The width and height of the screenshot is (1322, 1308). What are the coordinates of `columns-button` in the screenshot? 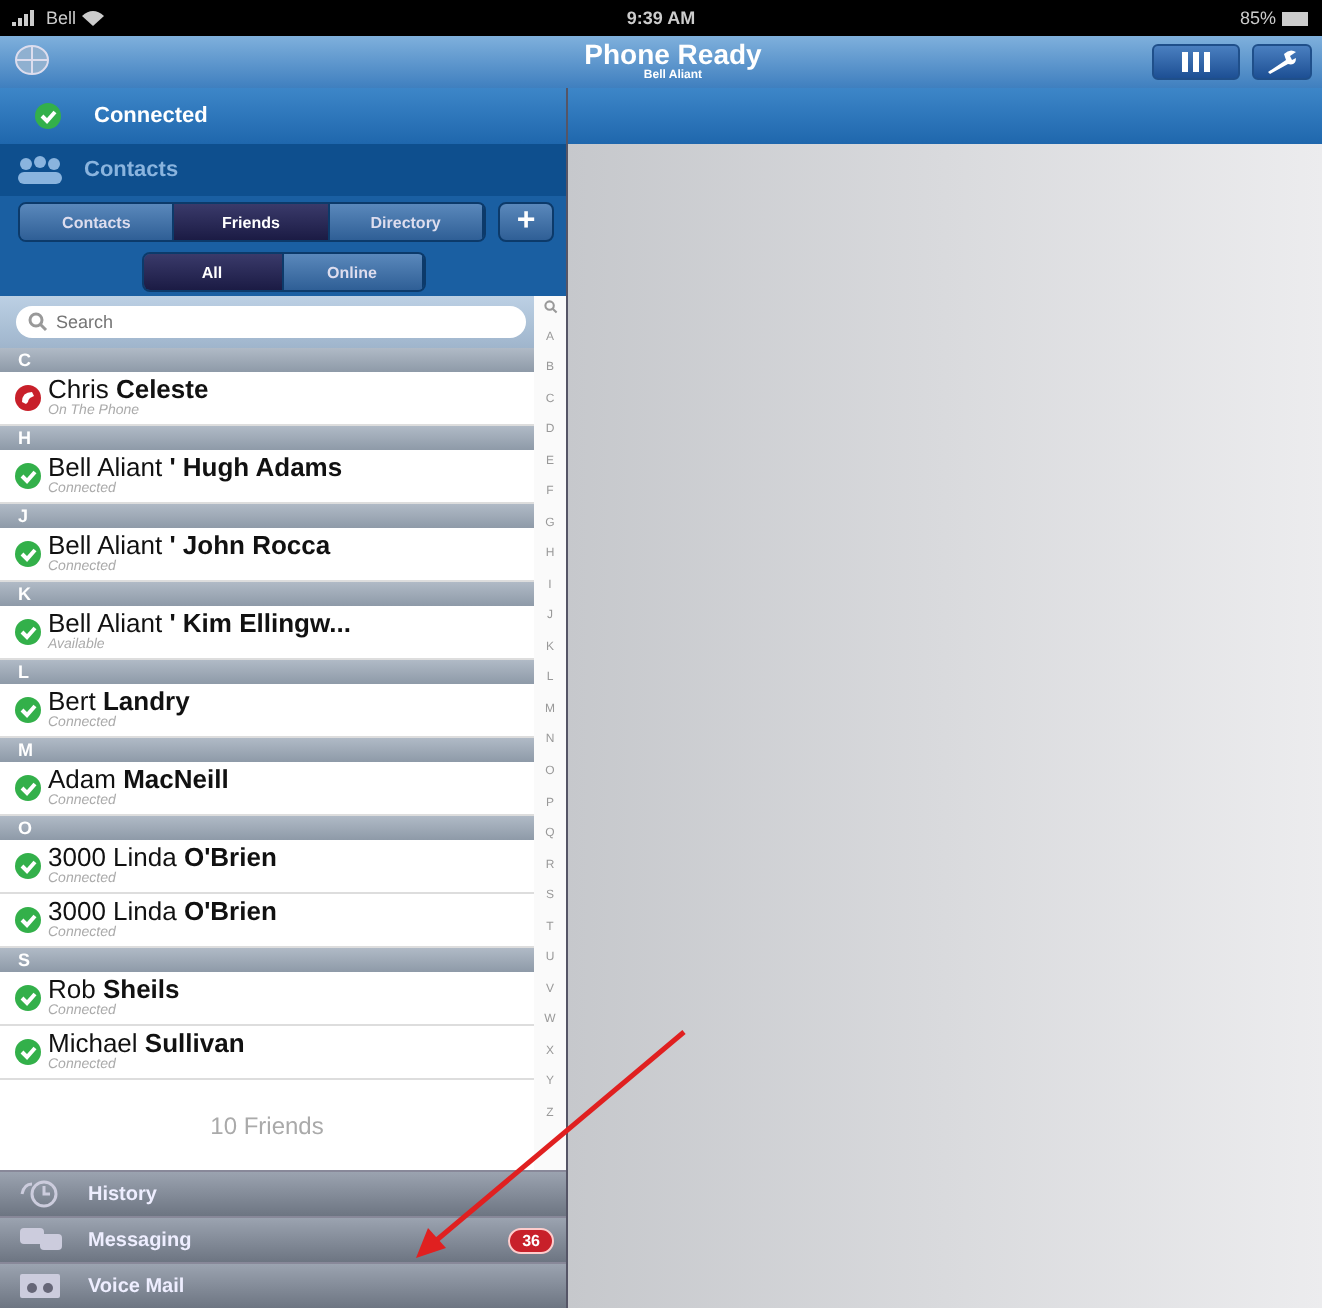 It's located at (1195, 62).